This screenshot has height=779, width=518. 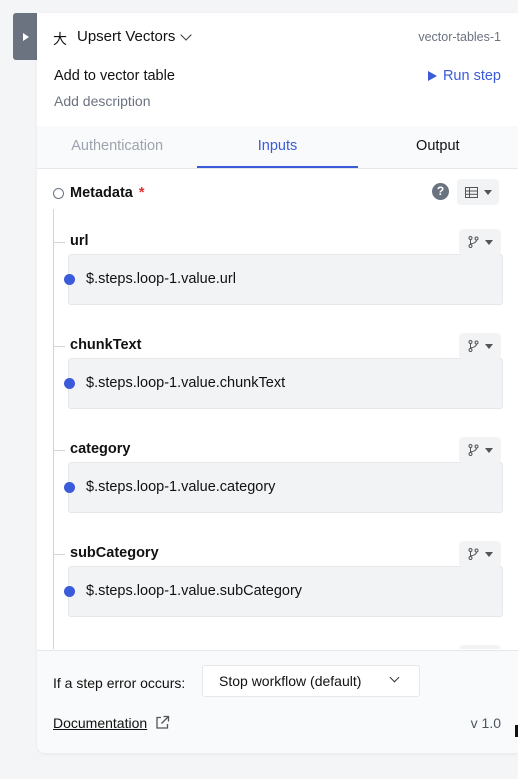 What do you see at coordinates (101, 193) in the screenshot?
I see `metadata-label: Metadata` at bounding box center [101, 193].